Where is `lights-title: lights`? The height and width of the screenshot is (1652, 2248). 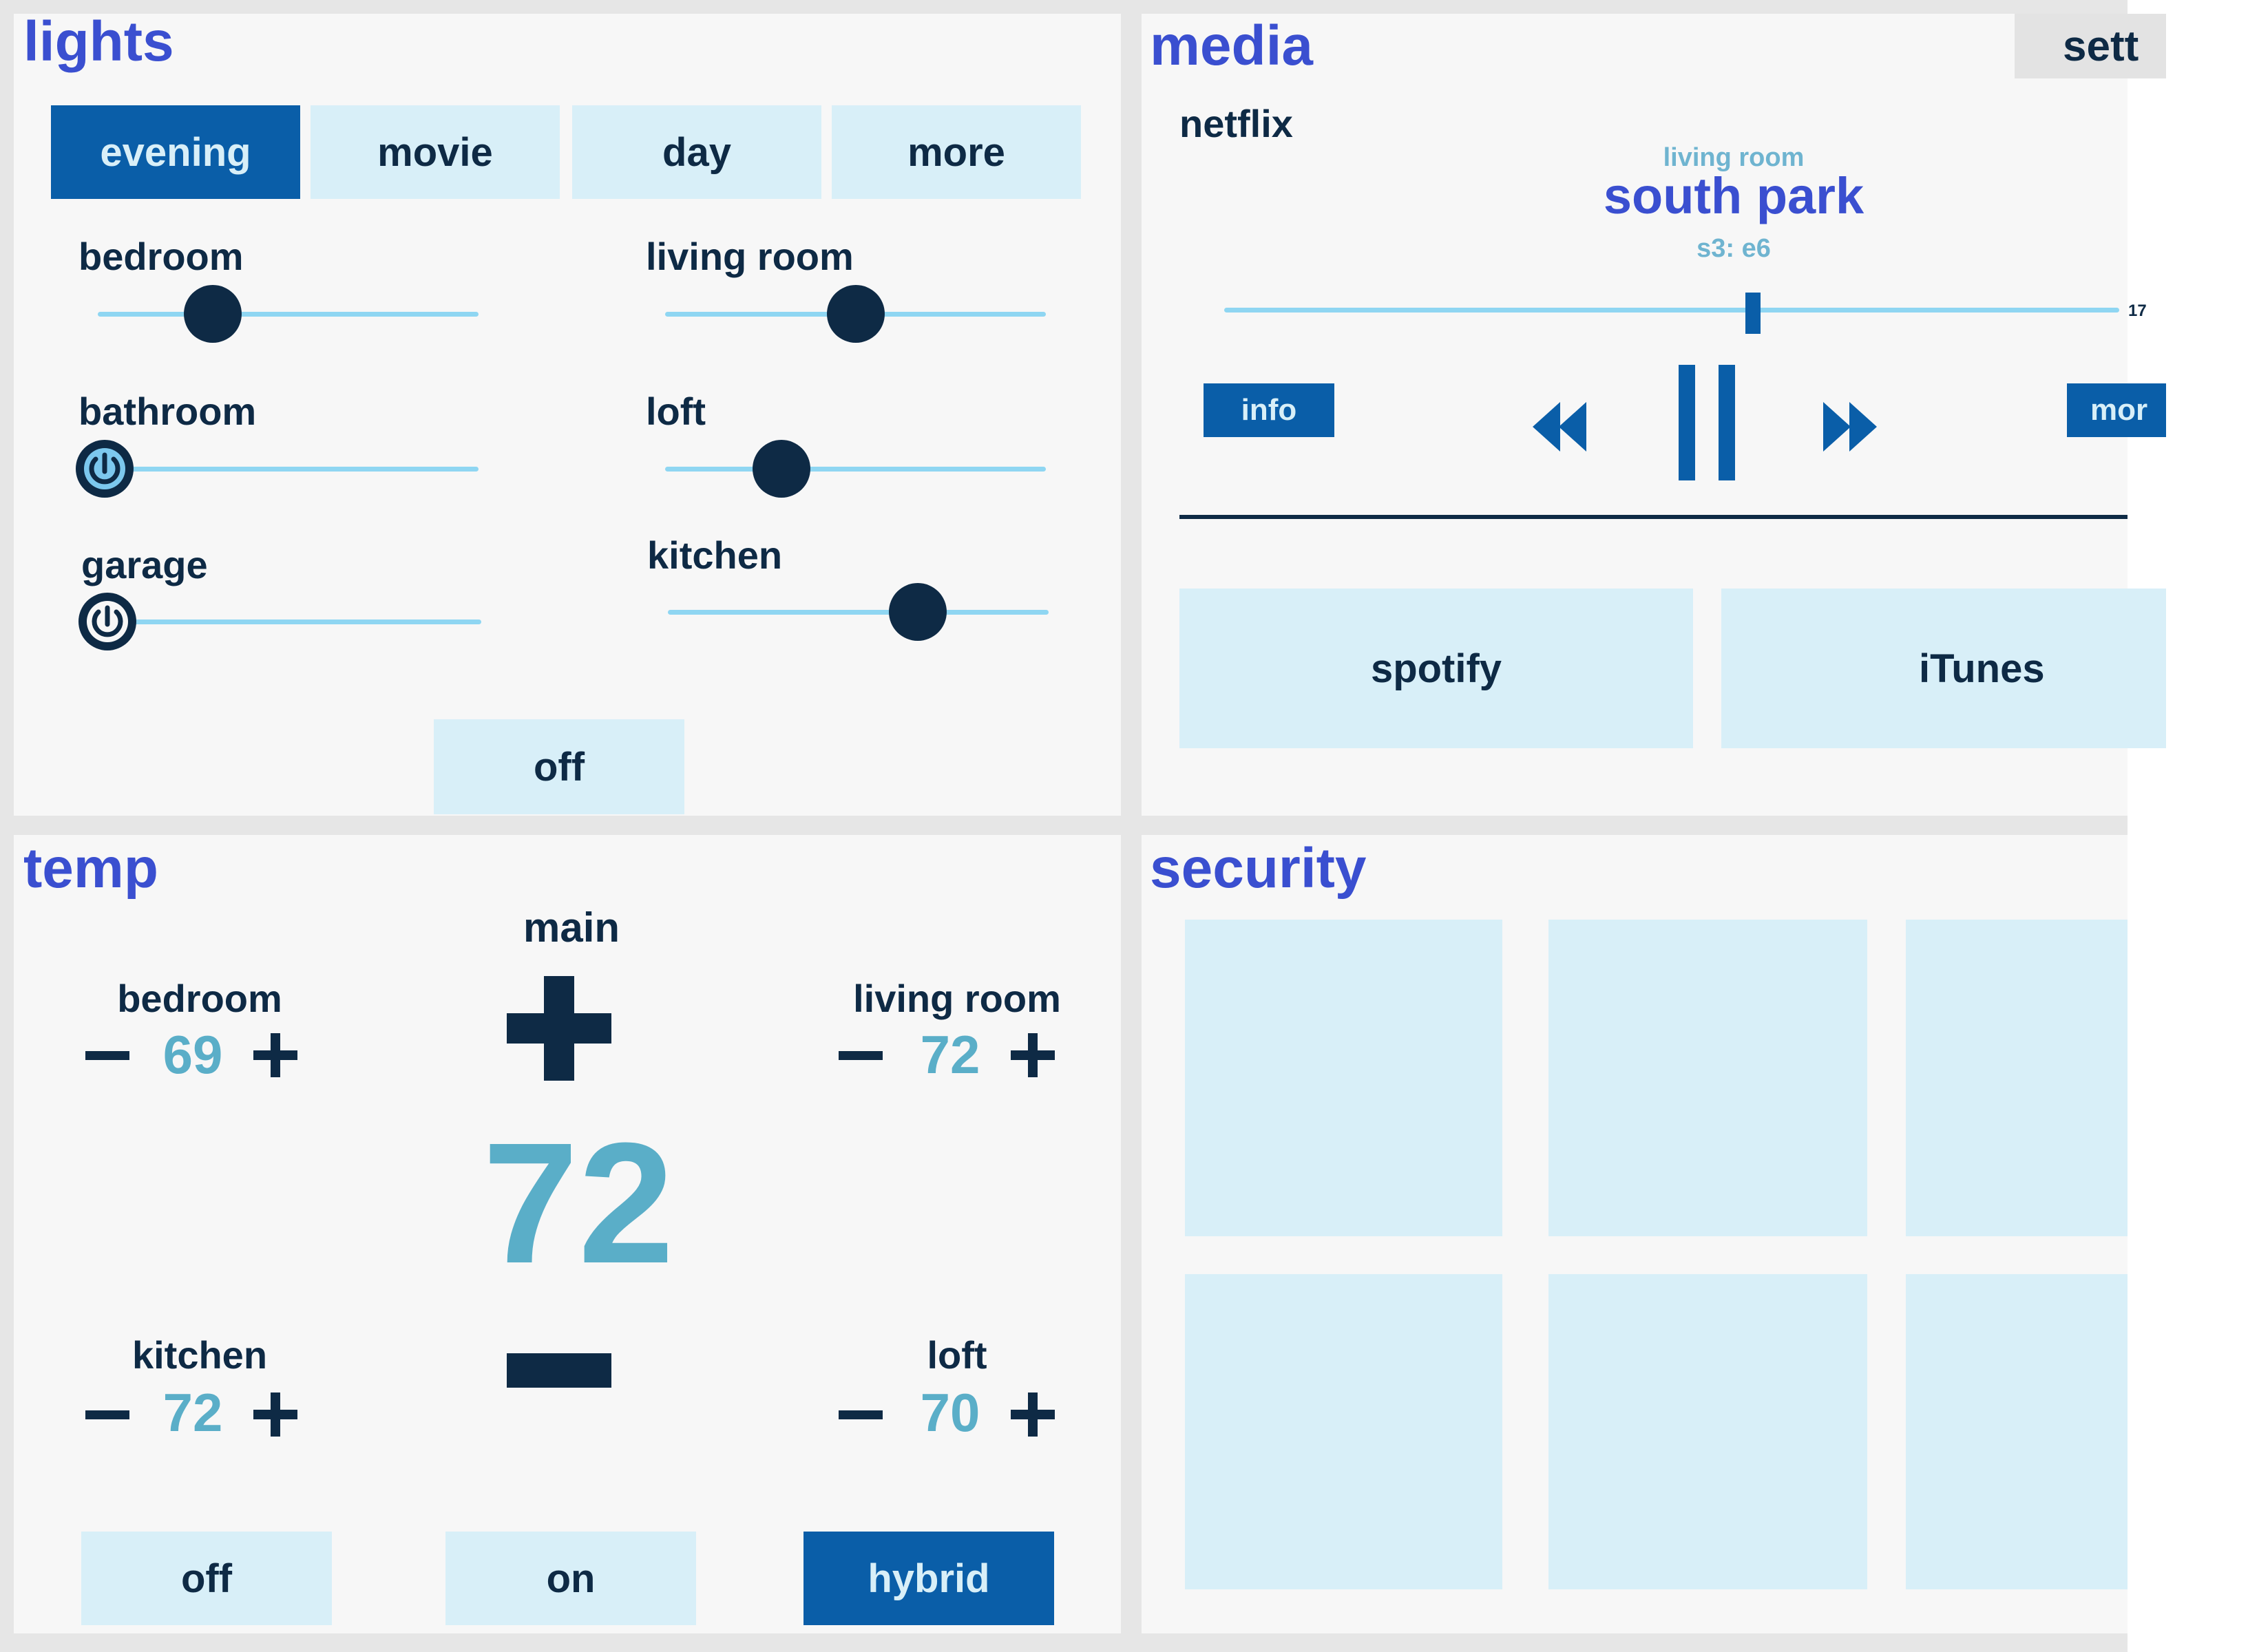
lights-title: lights is located at coordinates (98, 41).